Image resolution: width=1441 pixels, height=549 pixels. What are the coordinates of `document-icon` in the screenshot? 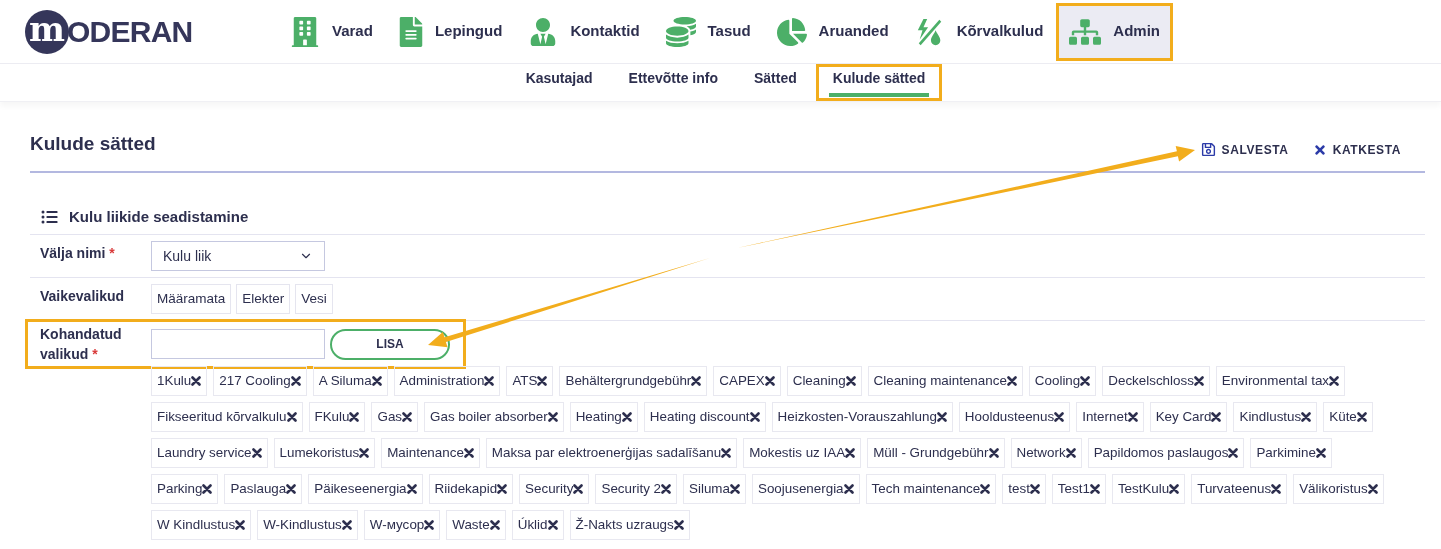 It's located at (410, 31).